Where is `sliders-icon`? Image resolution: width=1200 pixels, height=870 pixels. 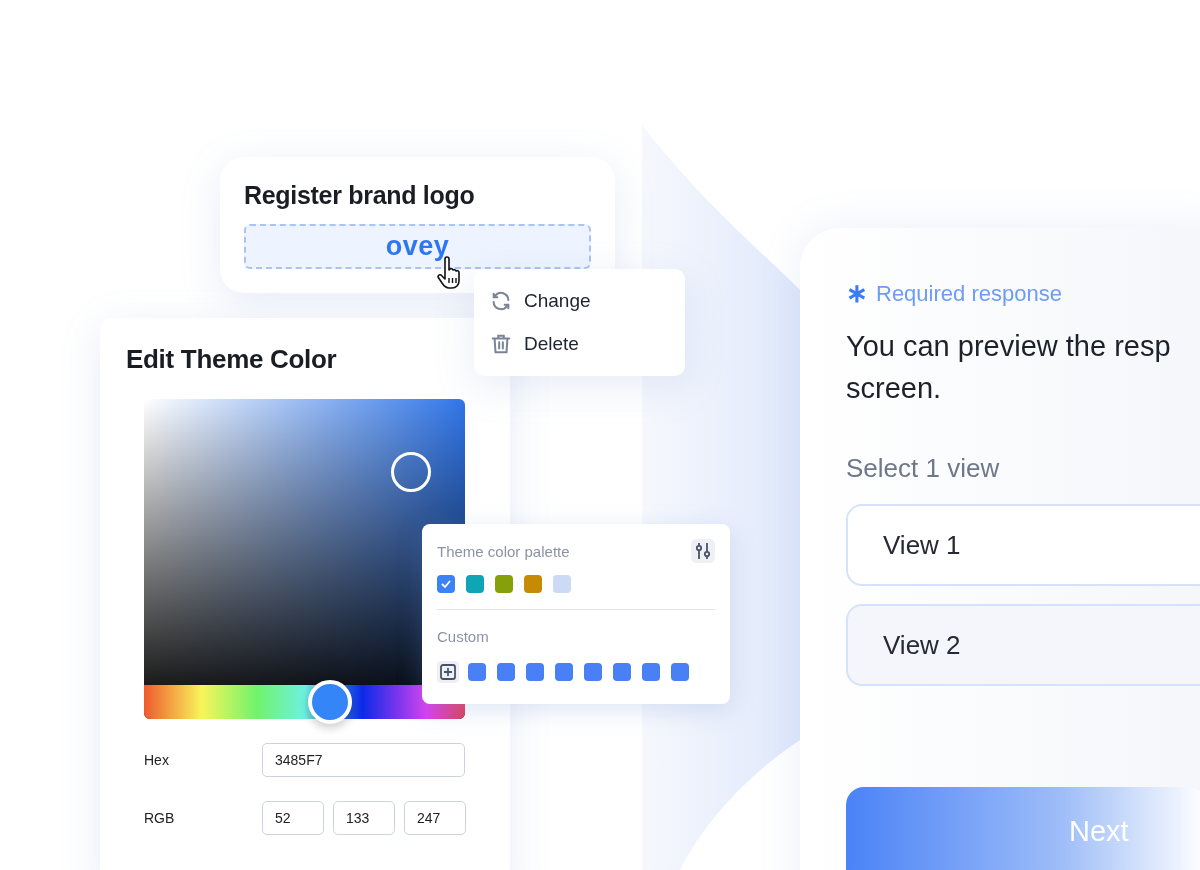
sliders-icon is located at coordinates (703, 551).